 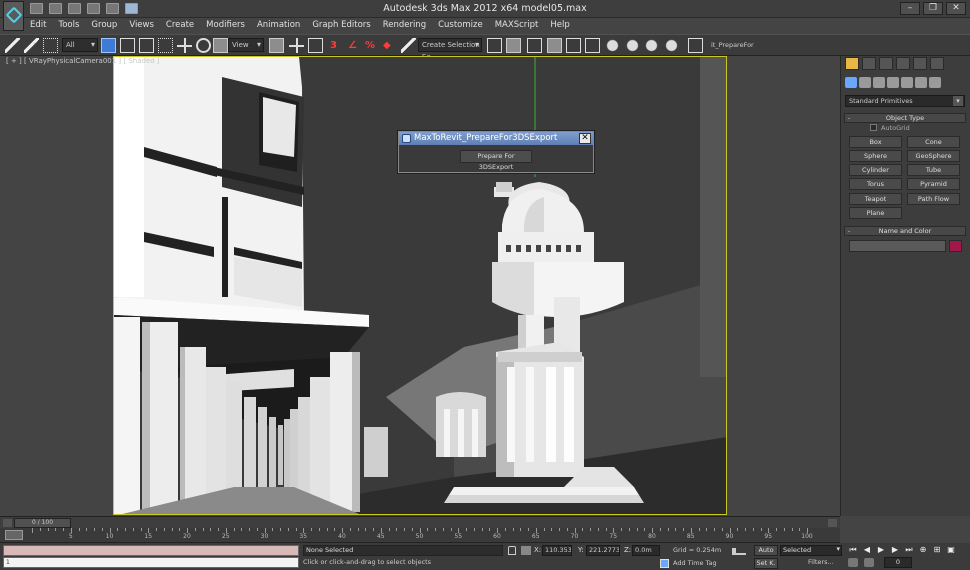 I want to click on modify-tab-icon, so click(x=869, y=63).